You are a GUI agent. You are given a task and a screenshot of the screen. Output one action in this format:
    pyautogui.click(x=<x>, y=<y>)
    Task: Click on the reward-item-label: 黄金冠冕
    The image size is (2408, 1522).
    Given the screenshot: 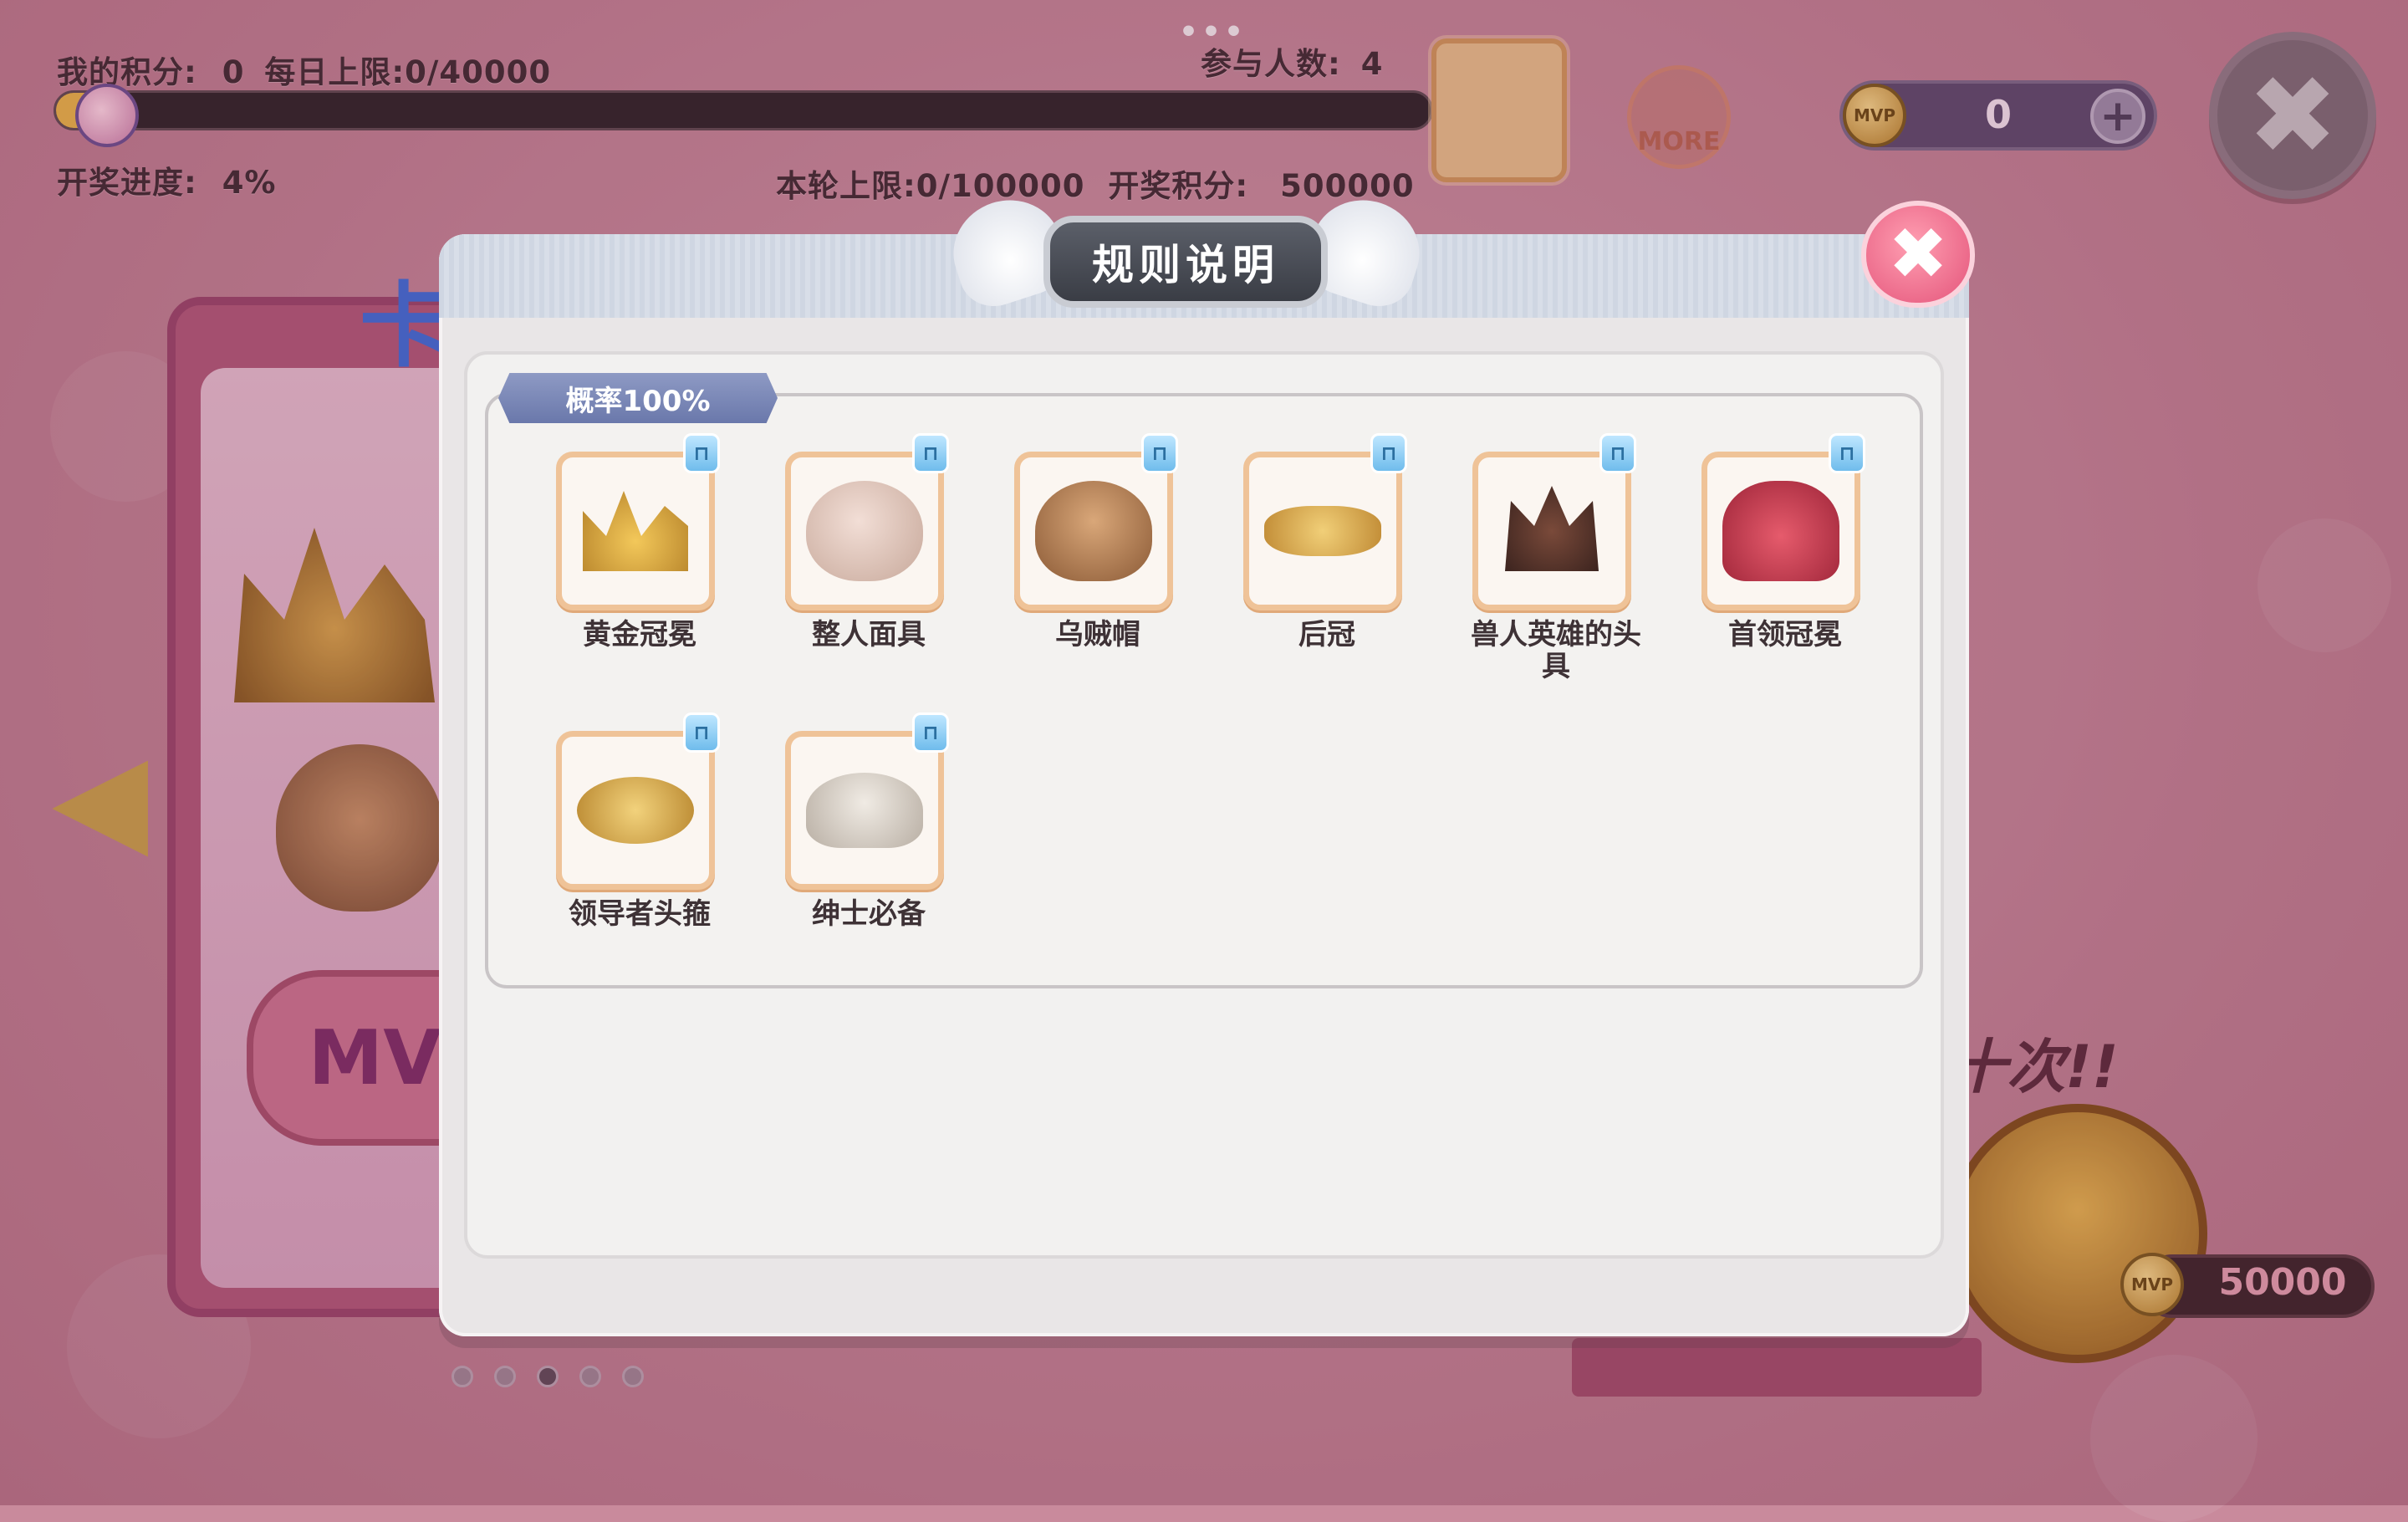 What is the action you would take?
    pyautogui.click(x=639, y=634)
    